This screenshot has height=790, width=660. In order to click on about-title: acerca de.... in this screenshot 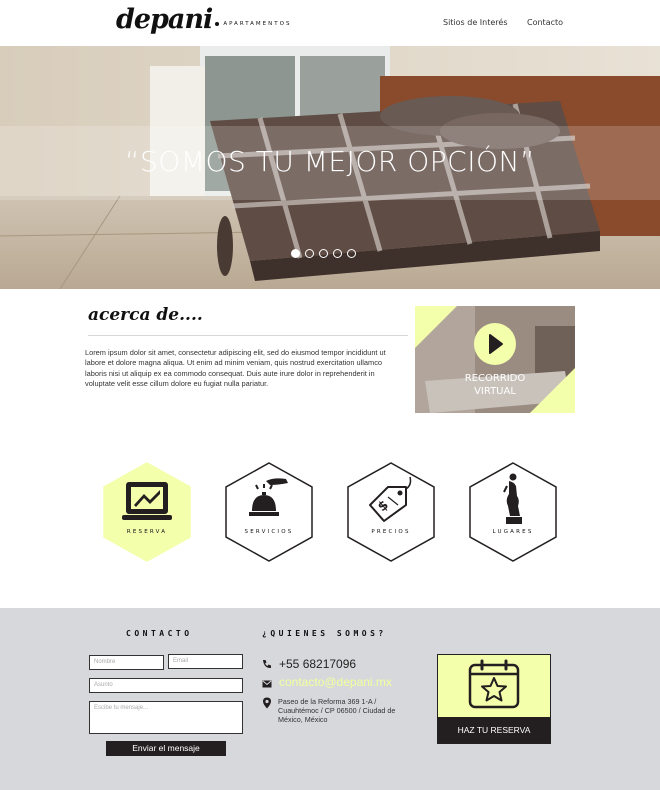, I will do `click(145, 315)`.